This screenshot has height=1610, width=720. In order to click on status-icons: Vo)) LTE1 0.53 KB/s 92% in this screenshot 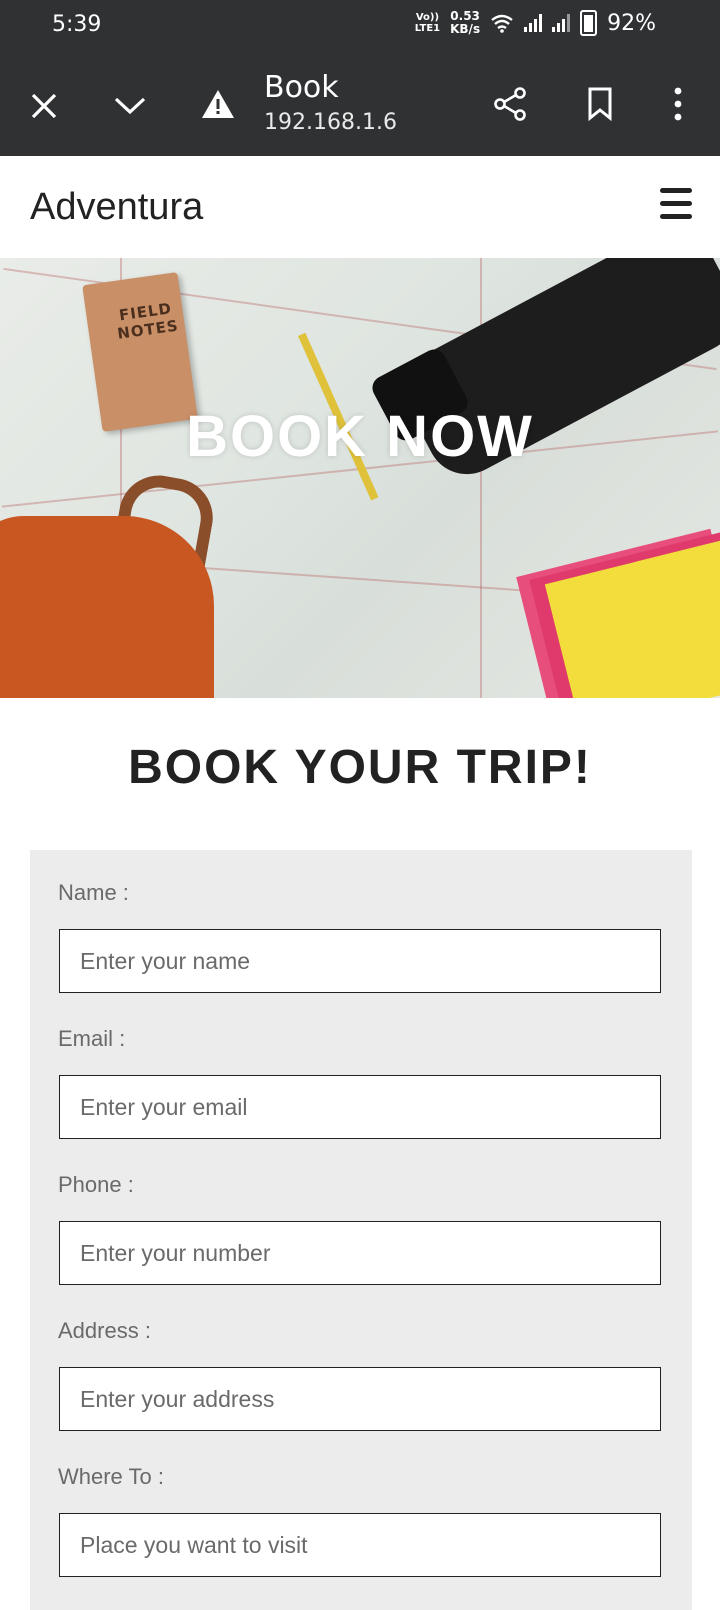, I will do `click(535, 23)`.